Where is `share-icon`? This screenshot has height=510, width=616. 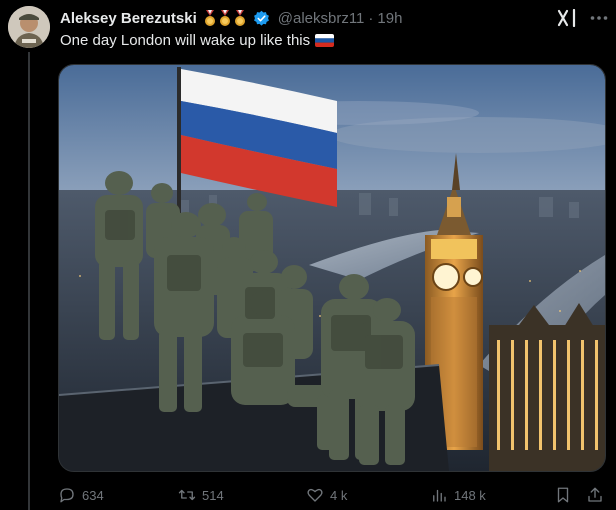 share-icon is located at coordinates (595, 494).